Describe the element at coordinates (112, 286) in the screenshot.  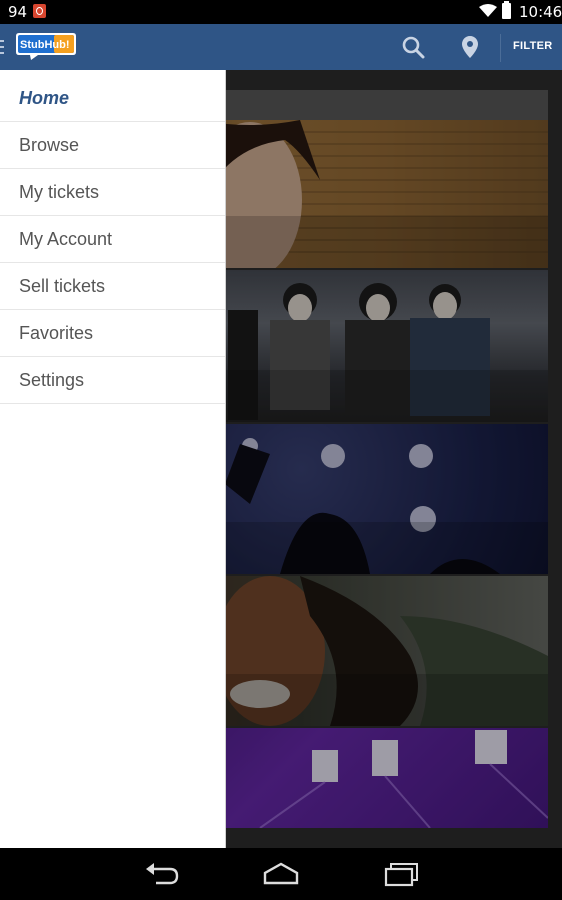
I see `drawer-item-sell-tickets: Sell tickets` at that location.